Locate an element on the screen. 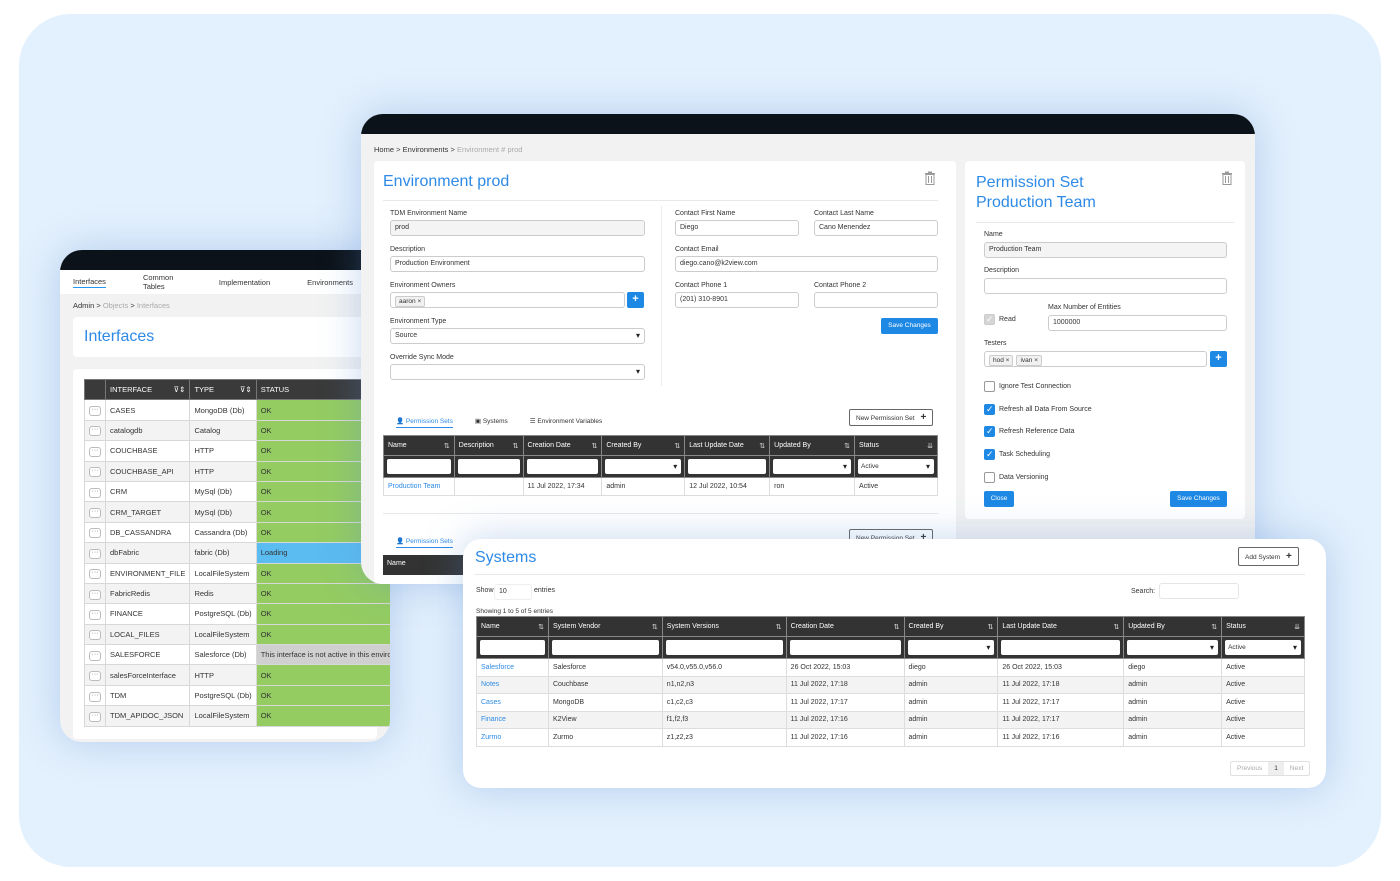 The height and width of the screenshot is (881, 1400). row-link: Production Team is located at coordinates (414, 486).